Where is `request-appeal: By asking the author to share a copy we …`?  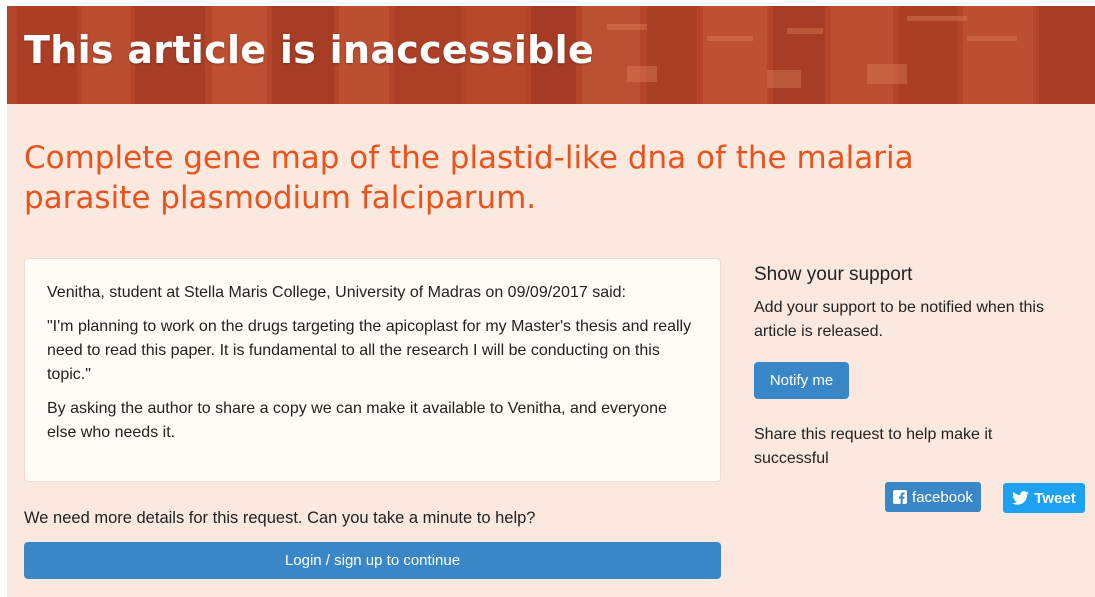 request-appeal: By asking the author to share a copy we … is located at coordinates (357, 420).